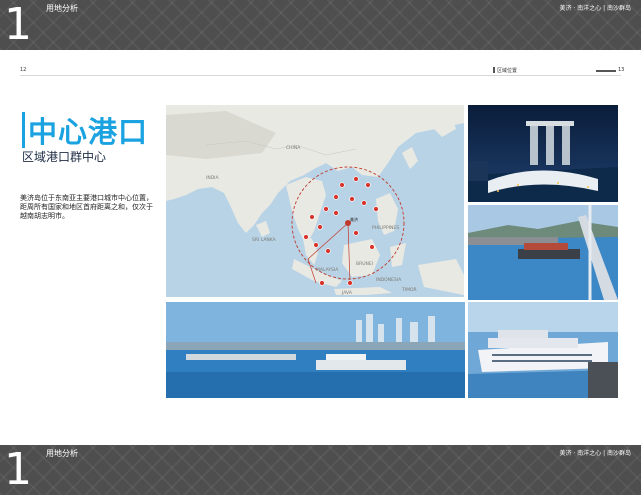 Image resolution: width=641 pixels, height=497 pixels. Describe the element at coordinates (23, 130) in the screenshot. I see `title-accent-bar` at that location.